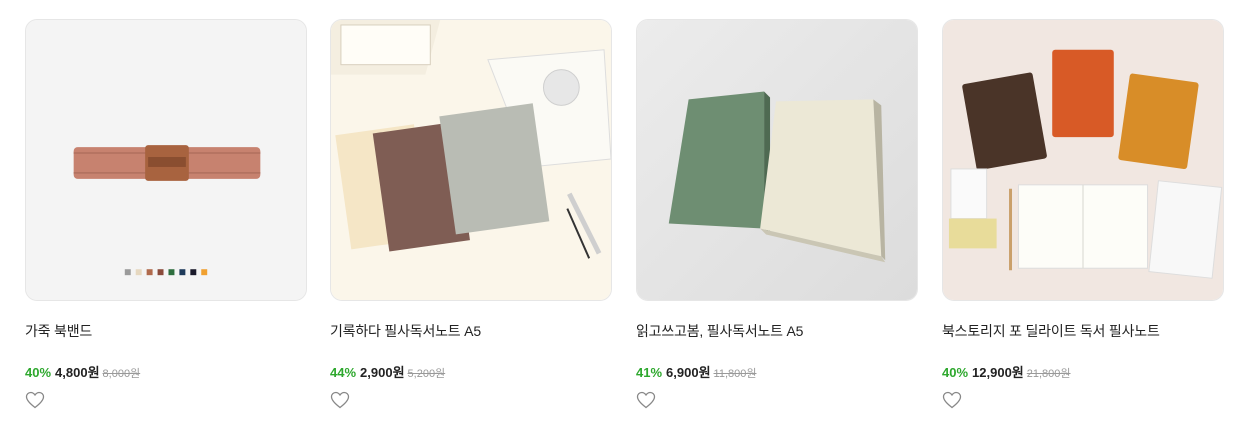 The width and height of the screenshot is (1241, 423). What do you see at coordinates (777, 371) in the screenshot?
I see `price-row: 41% 6,900원 11,800원` at bounding box center [777, 371].